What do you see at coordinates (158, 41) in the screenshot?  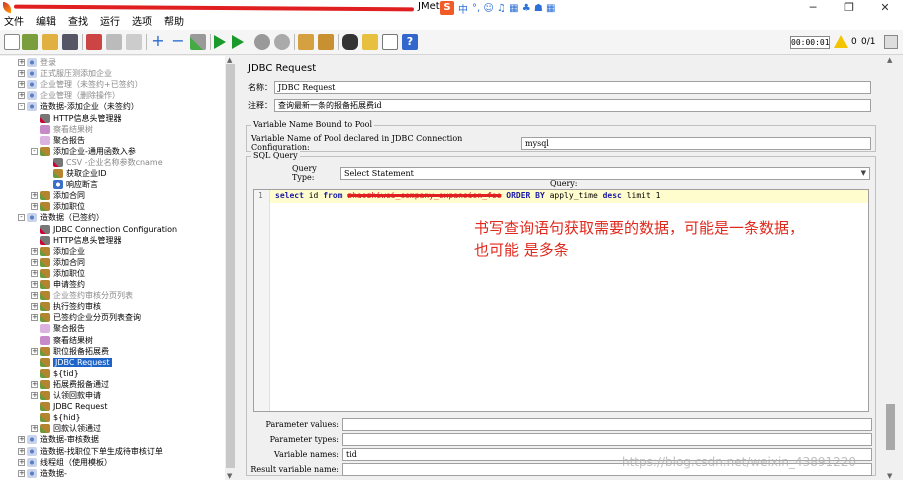 I see `expand-all-icon: +` at bounding box center [158, 41].